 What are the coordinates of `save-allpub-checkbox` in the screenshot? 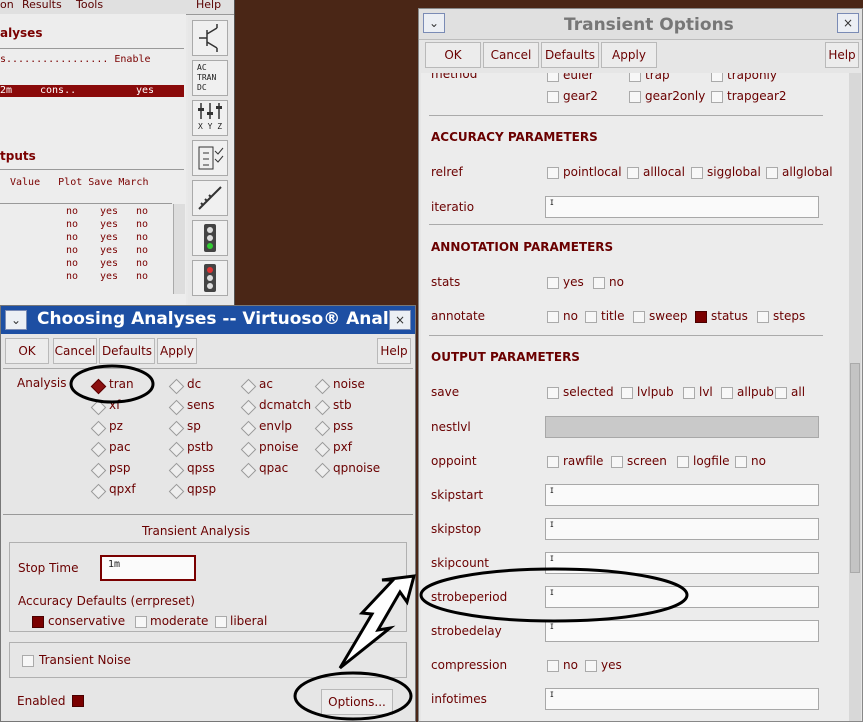 It's located at (727, 393).